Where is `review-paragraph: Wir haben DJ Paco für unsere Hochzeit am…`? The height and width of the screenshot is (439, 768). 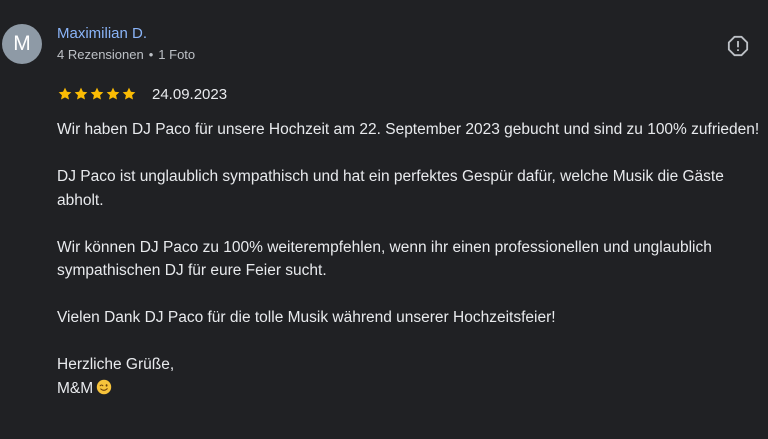
review-paragraph: Wir haben DJ Paco für unsere Hochzeit am… is located at coordinates (408, 129).